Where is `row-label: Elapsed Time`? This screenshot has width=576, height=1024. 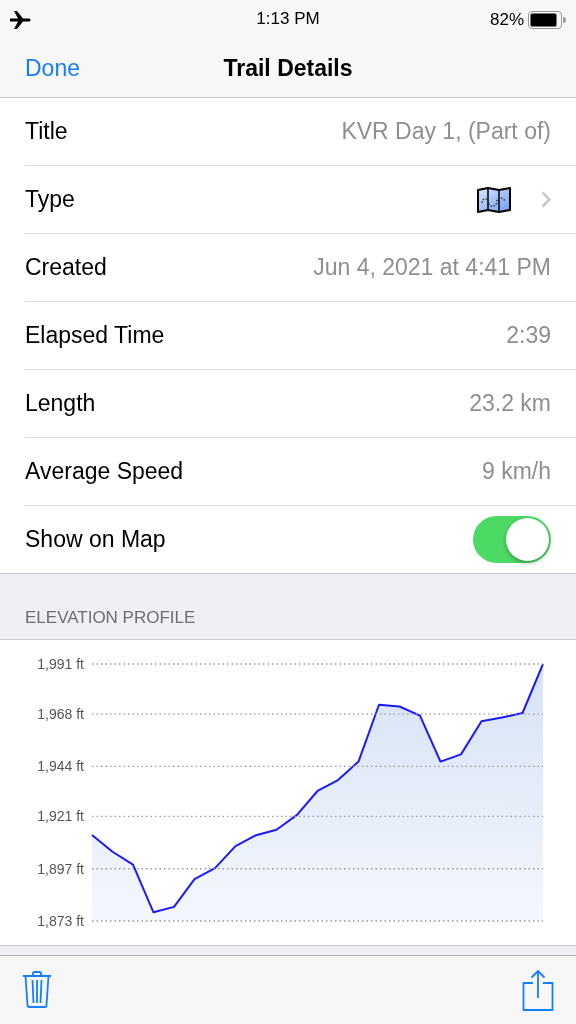
row-label: Elapsed Time is located at coordinates (95, 335).